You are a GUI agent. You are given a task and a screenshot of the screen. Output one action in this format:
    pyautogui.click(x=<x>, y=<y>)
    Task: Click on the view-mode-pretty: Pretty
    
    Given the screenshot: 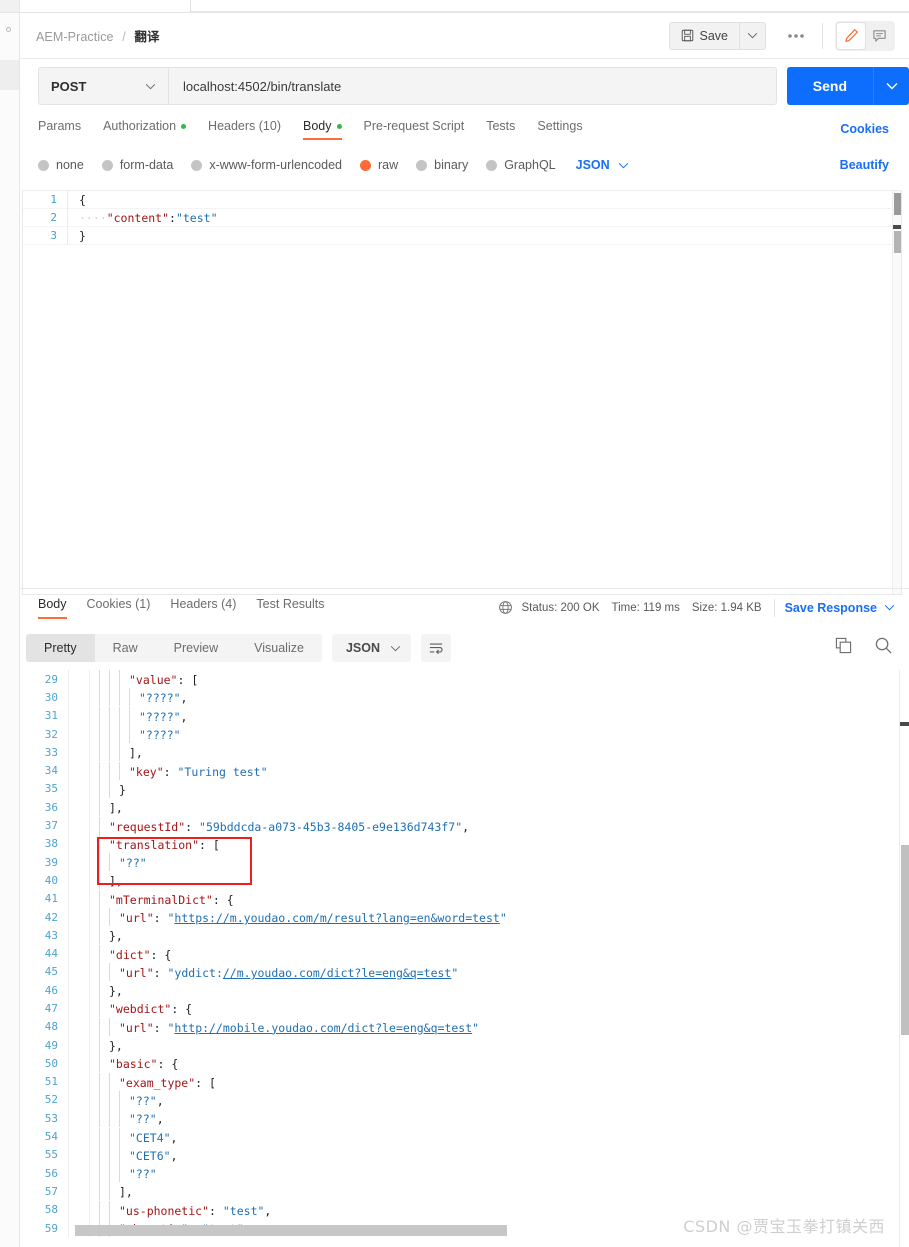 What is the action you would take?
    pyautogui.click(x=60, y=648)
    